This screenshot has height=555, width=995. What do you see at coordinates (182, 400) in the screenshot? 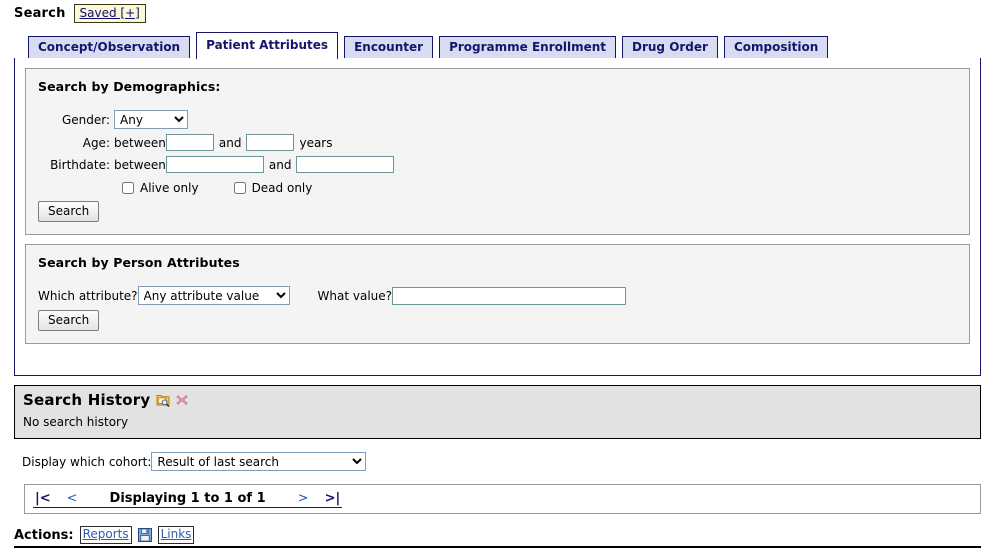
I see `delete-x-icon` at bounding box center [182, 400].